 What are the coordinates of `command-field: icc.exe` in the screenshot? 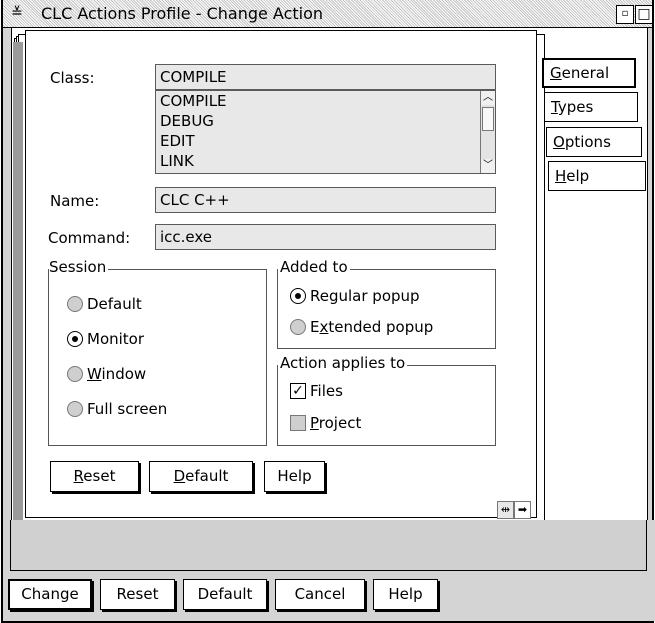 It's located at (325, 237).